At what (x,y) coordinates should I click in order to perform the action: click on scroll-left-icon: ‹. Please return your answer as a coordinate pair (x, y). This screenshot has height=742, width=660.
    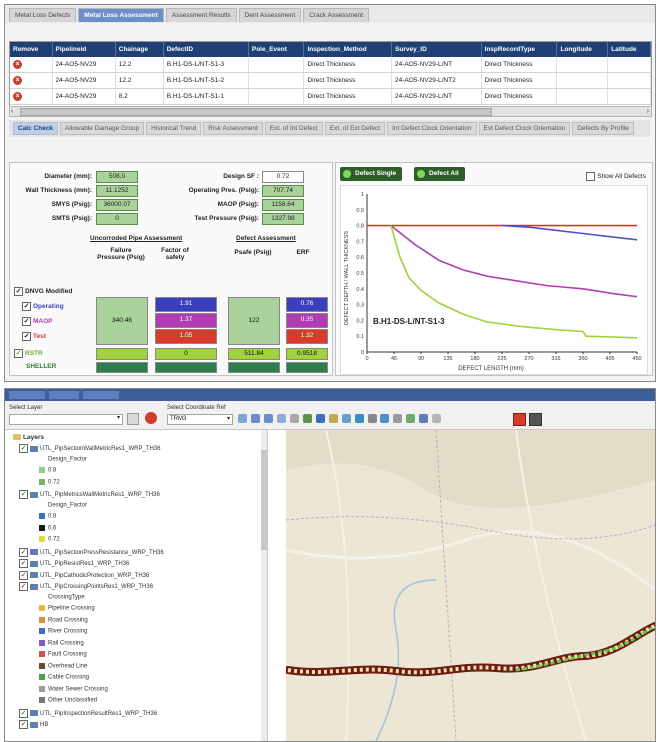
    Looking at the image, I should click on (12, 111).